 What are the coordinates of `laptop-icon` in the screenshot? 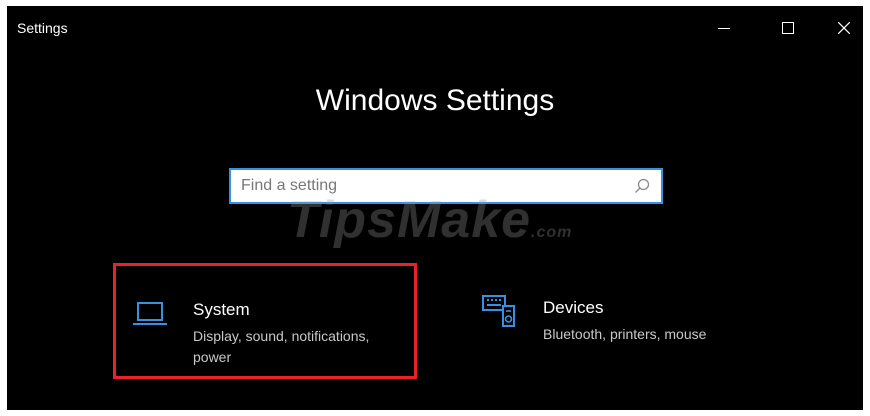 It's located at (150, 313).